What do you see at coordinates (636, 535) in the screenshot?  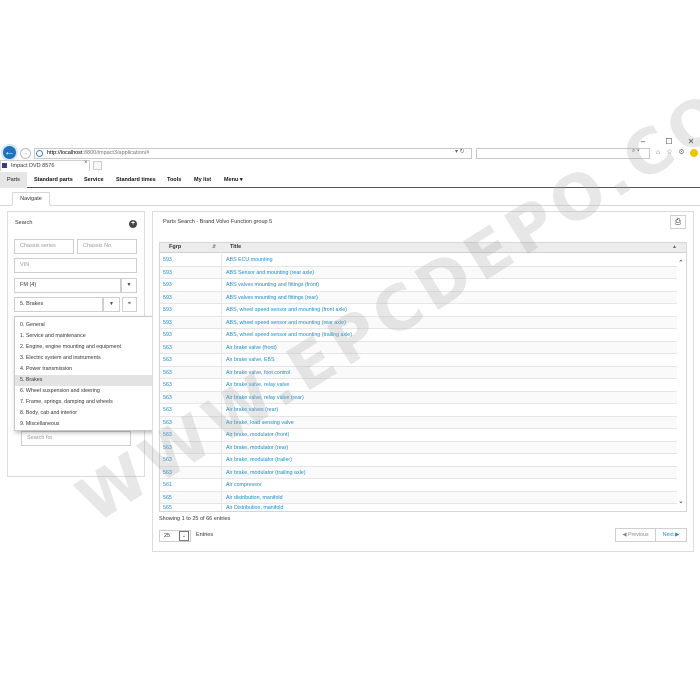 I see `previous-page-button: ◀ Previous` at bounding box center [636, 535].